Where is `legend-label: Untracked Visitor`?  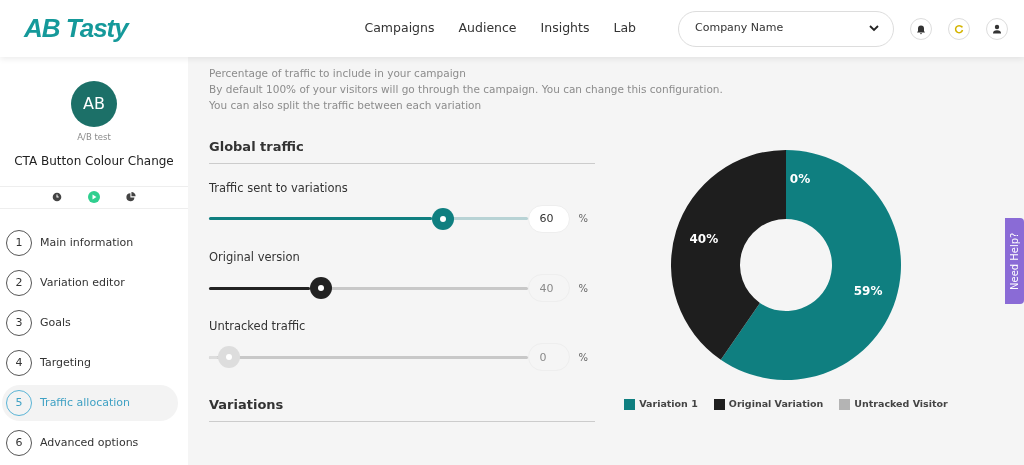 legend-label: Untracked Visitor is located at coordinates (901, 404).